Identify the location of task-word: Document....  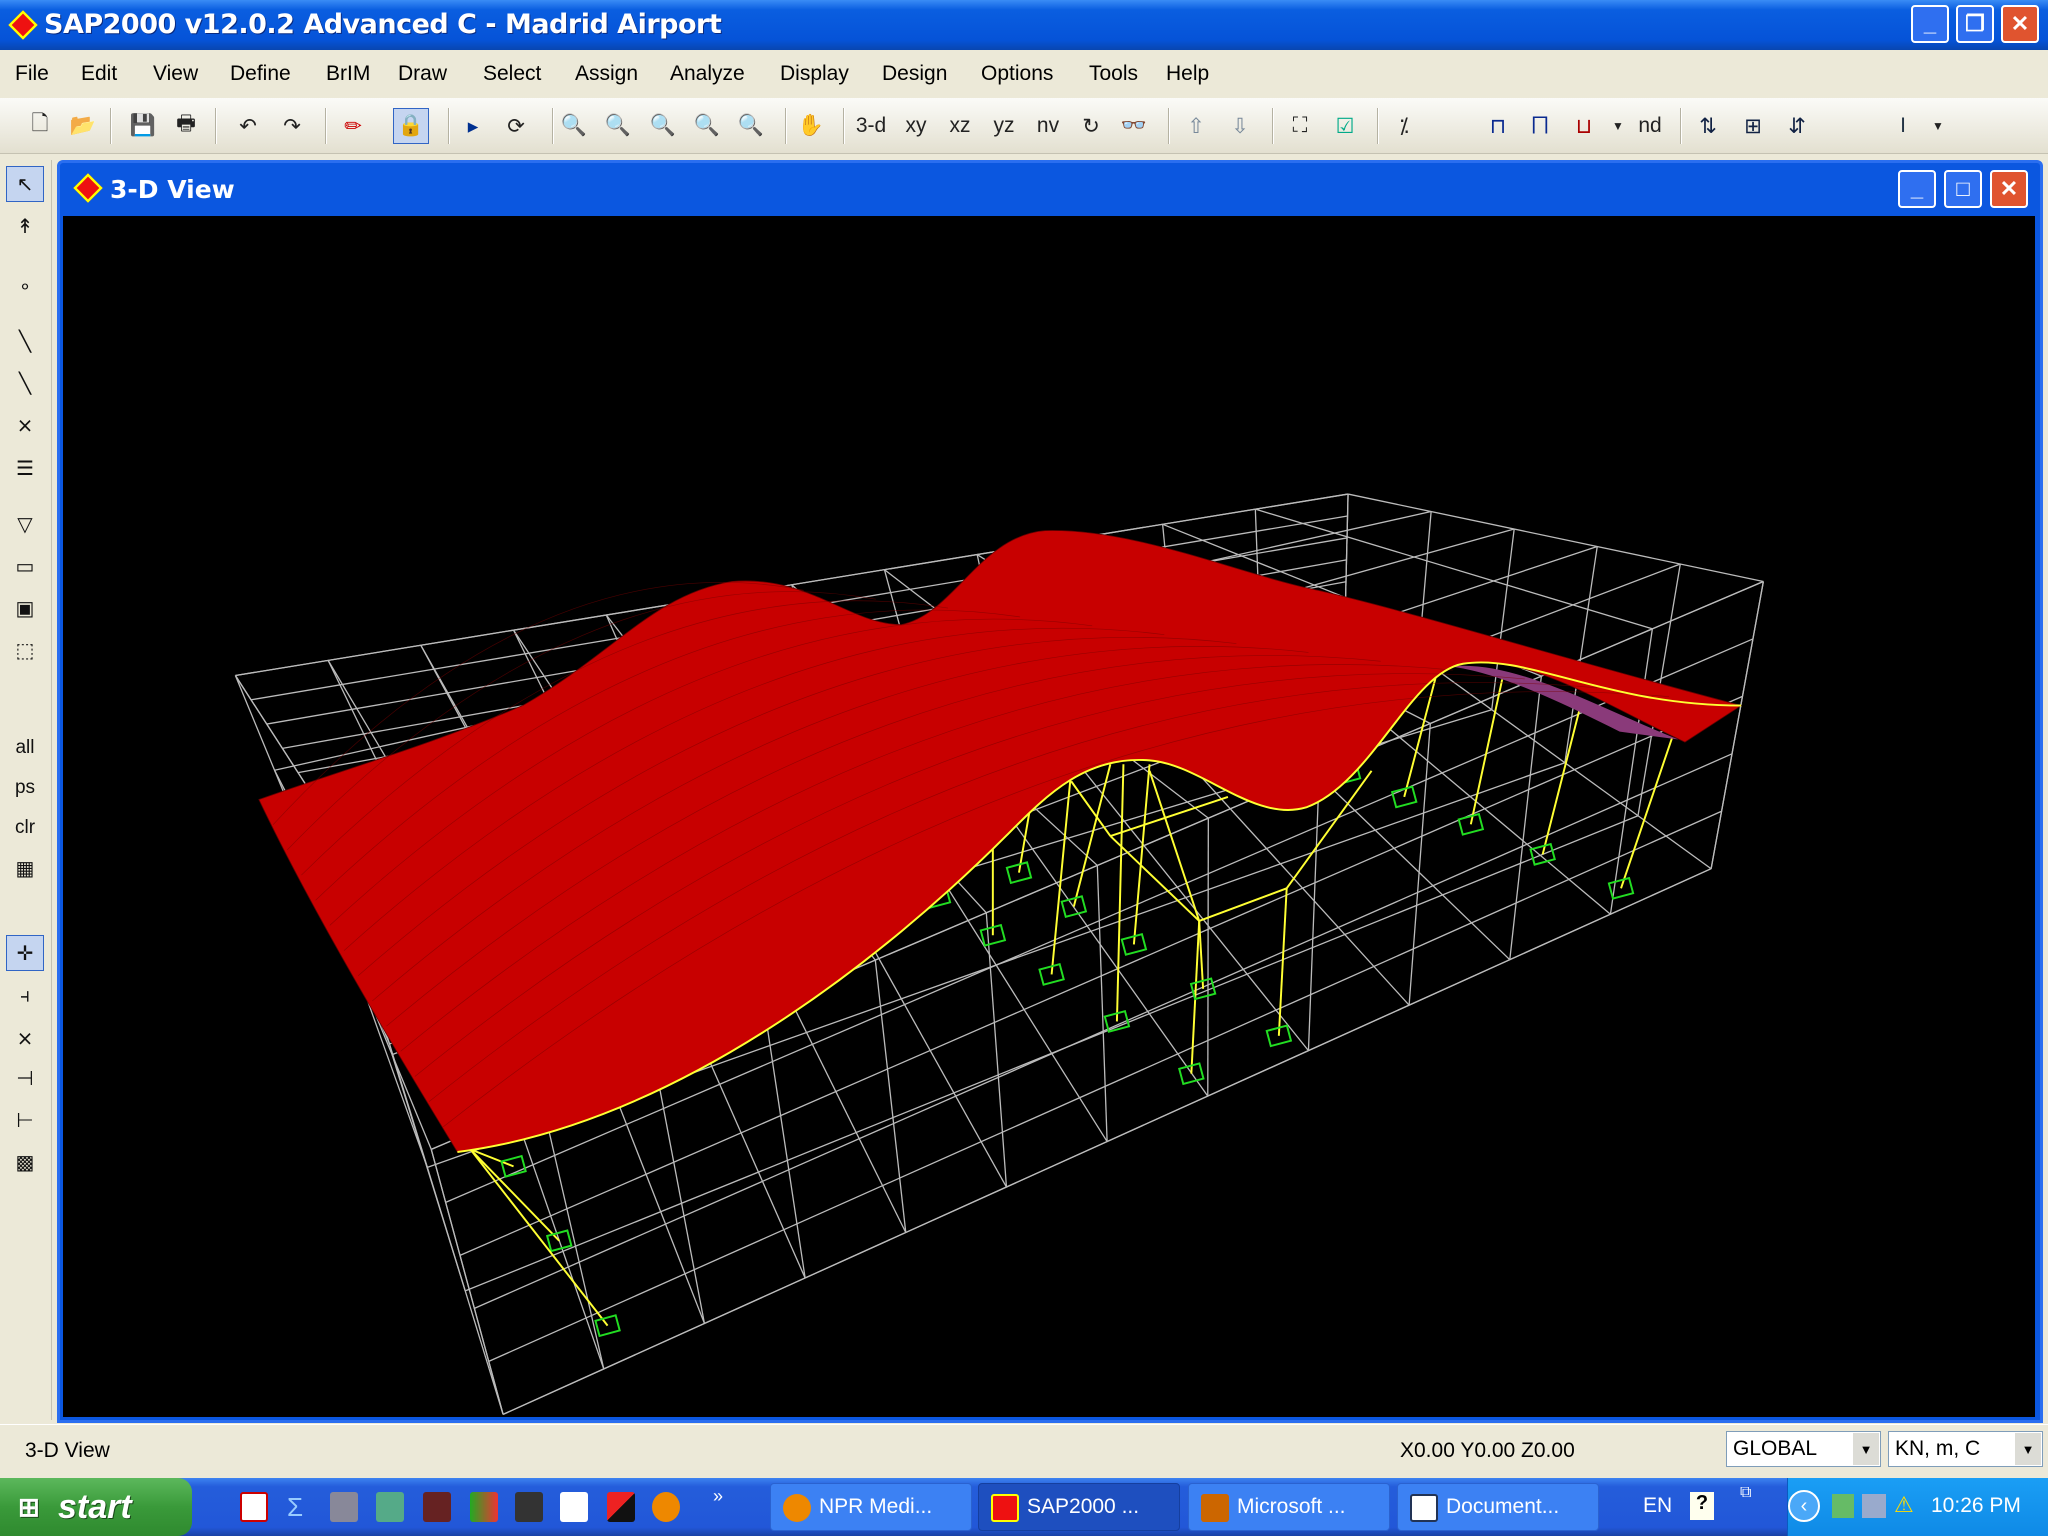
(1498, 1507).